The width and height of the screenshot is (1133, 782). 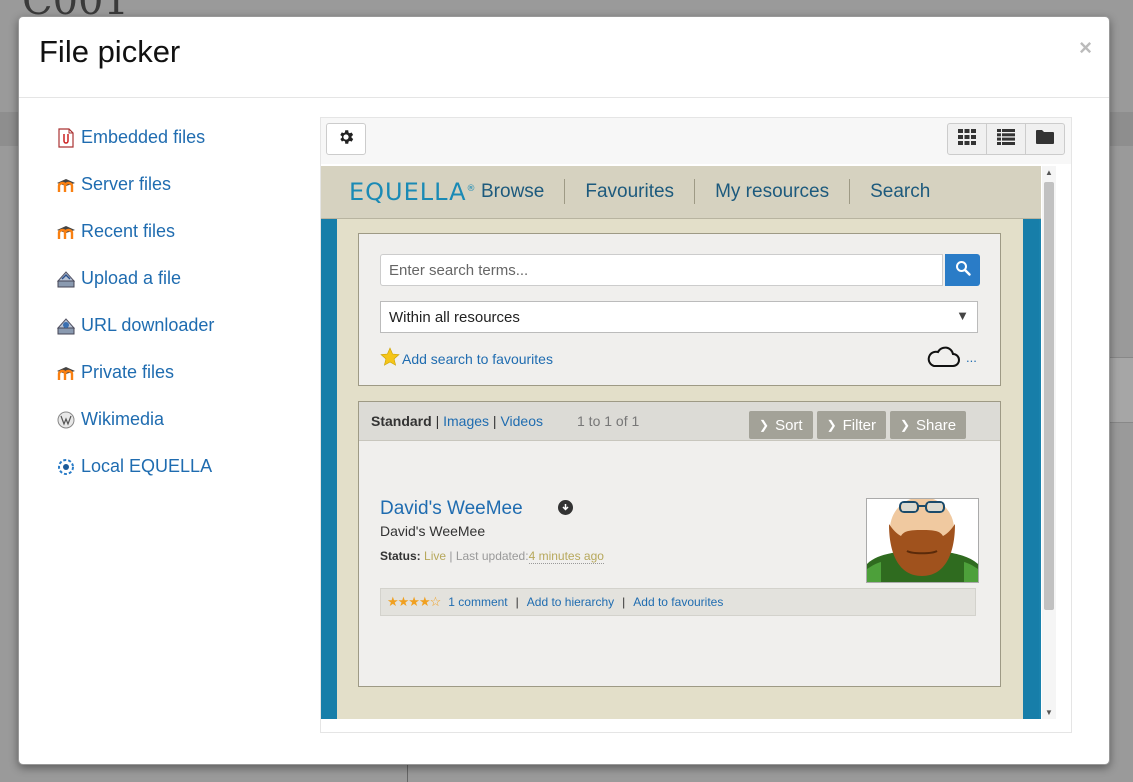 I want to click on status-label: Status:, so click(x=400, y=556).